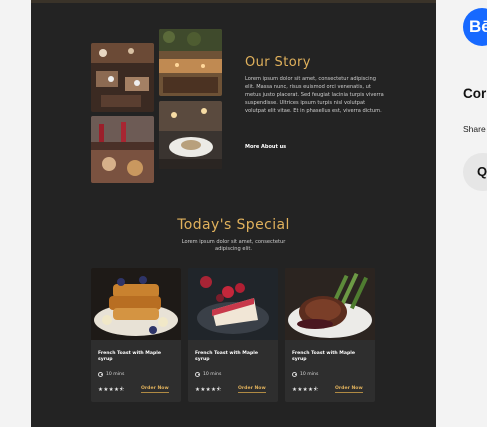  I want to click on more-about-us-link: More About us, so click(265, 147).